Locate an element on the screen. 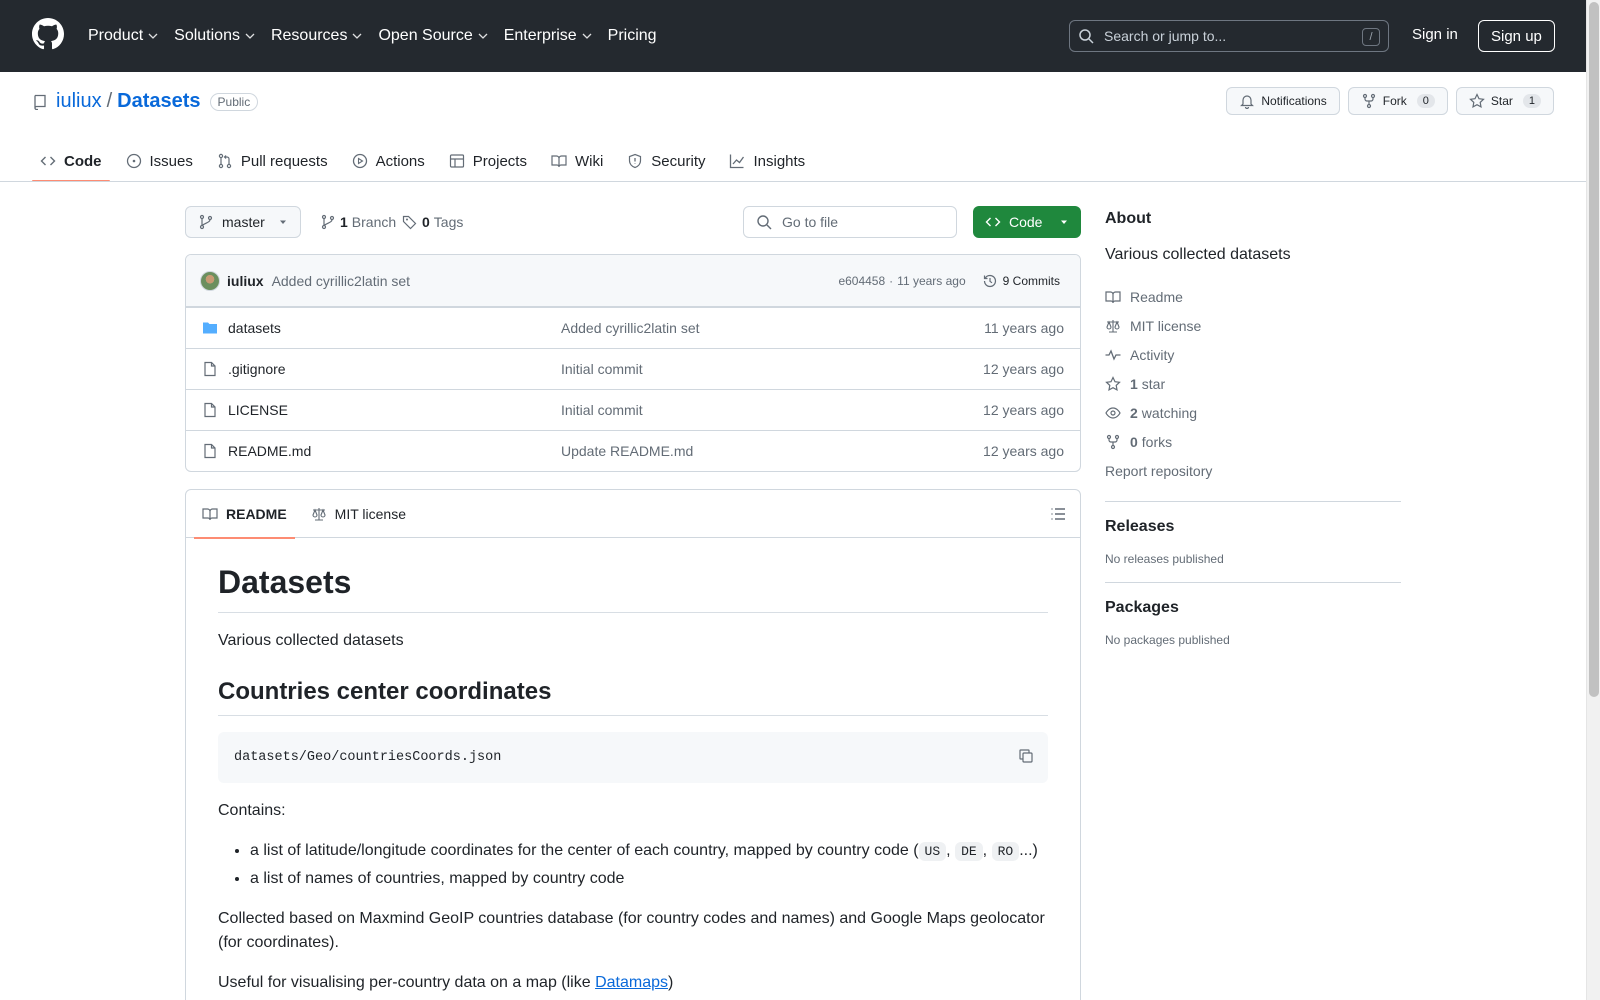 The width and height of the screenshot is (1600, 1000). tab-license: MIT license is located at coordinates (358, 514).